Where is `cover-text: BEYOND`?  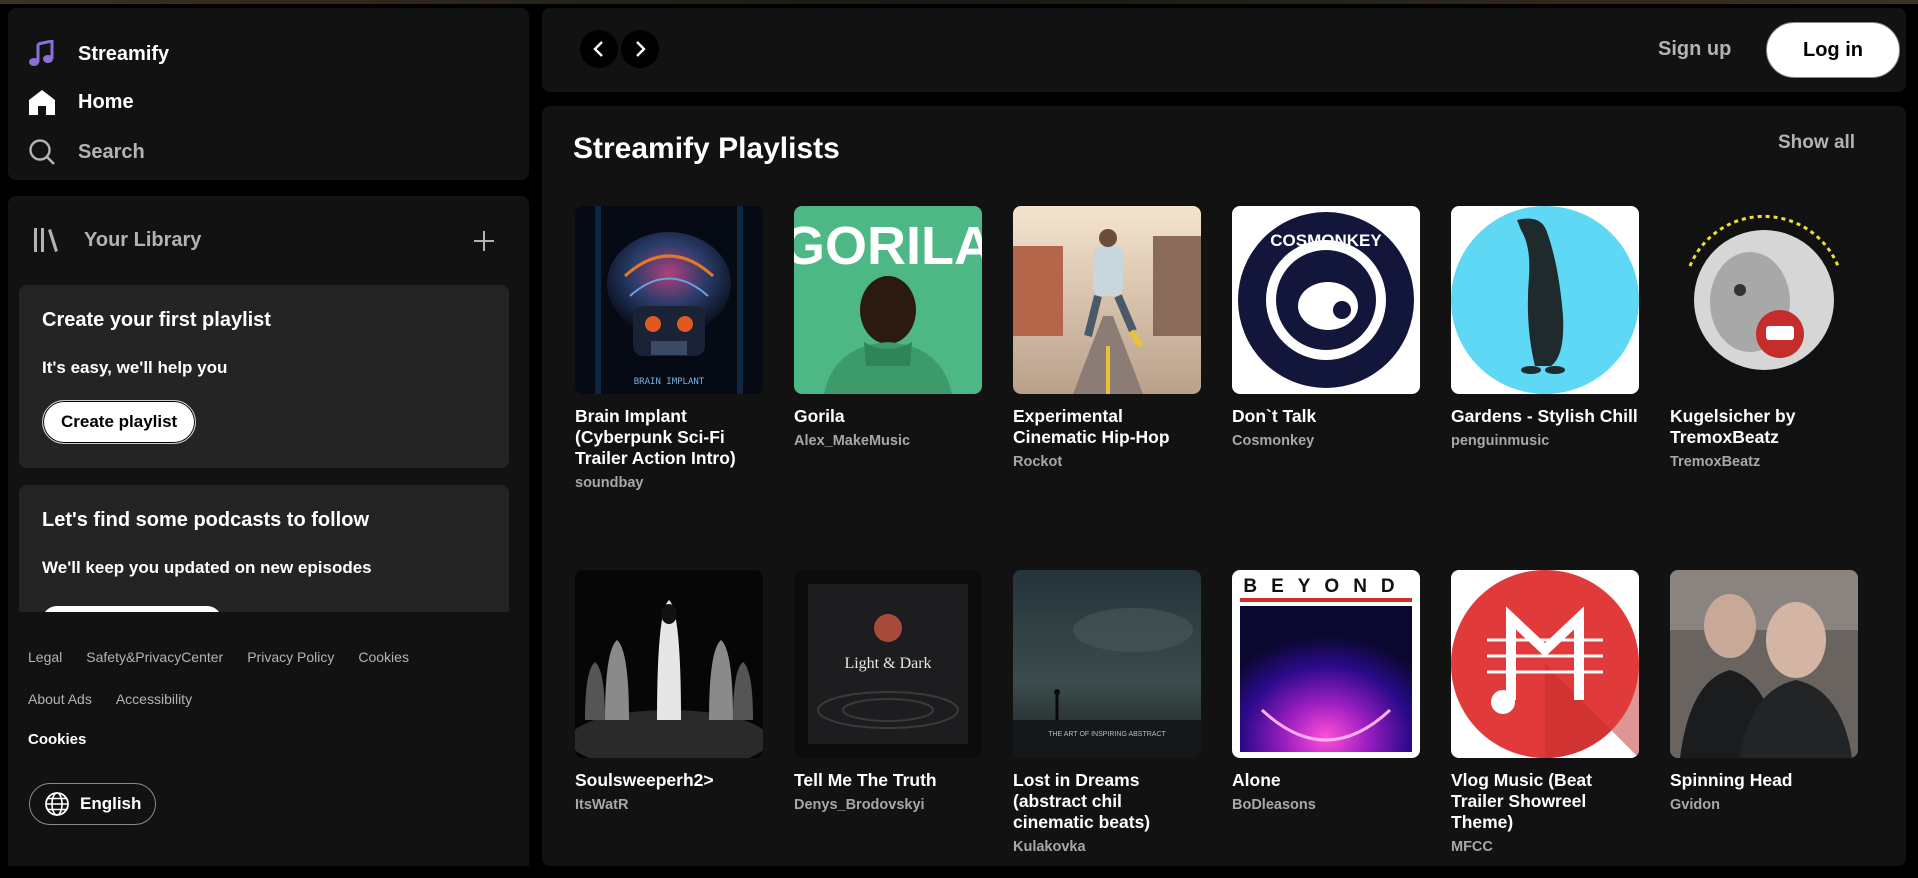
cover-text: BEYOND is located at coordinates (1325, 586).